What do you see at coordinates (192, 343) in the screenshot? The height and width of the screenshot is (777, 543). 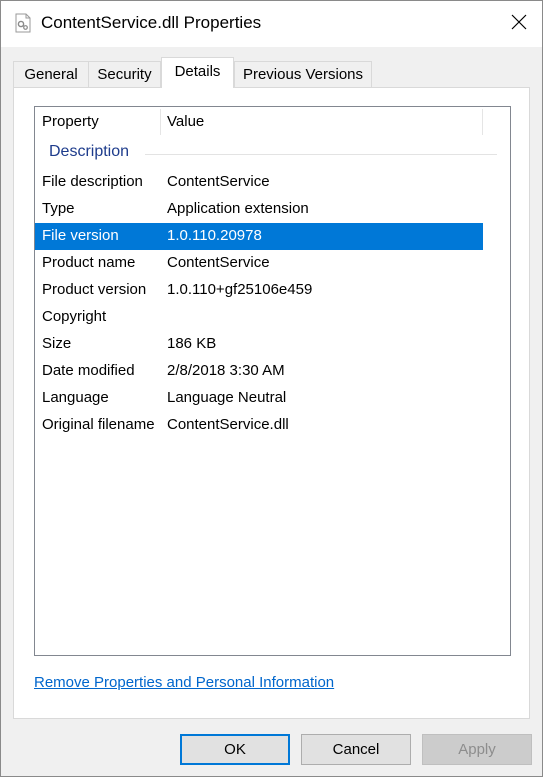 I see `property-value: 186 KB` at bounding box center [192, 343].